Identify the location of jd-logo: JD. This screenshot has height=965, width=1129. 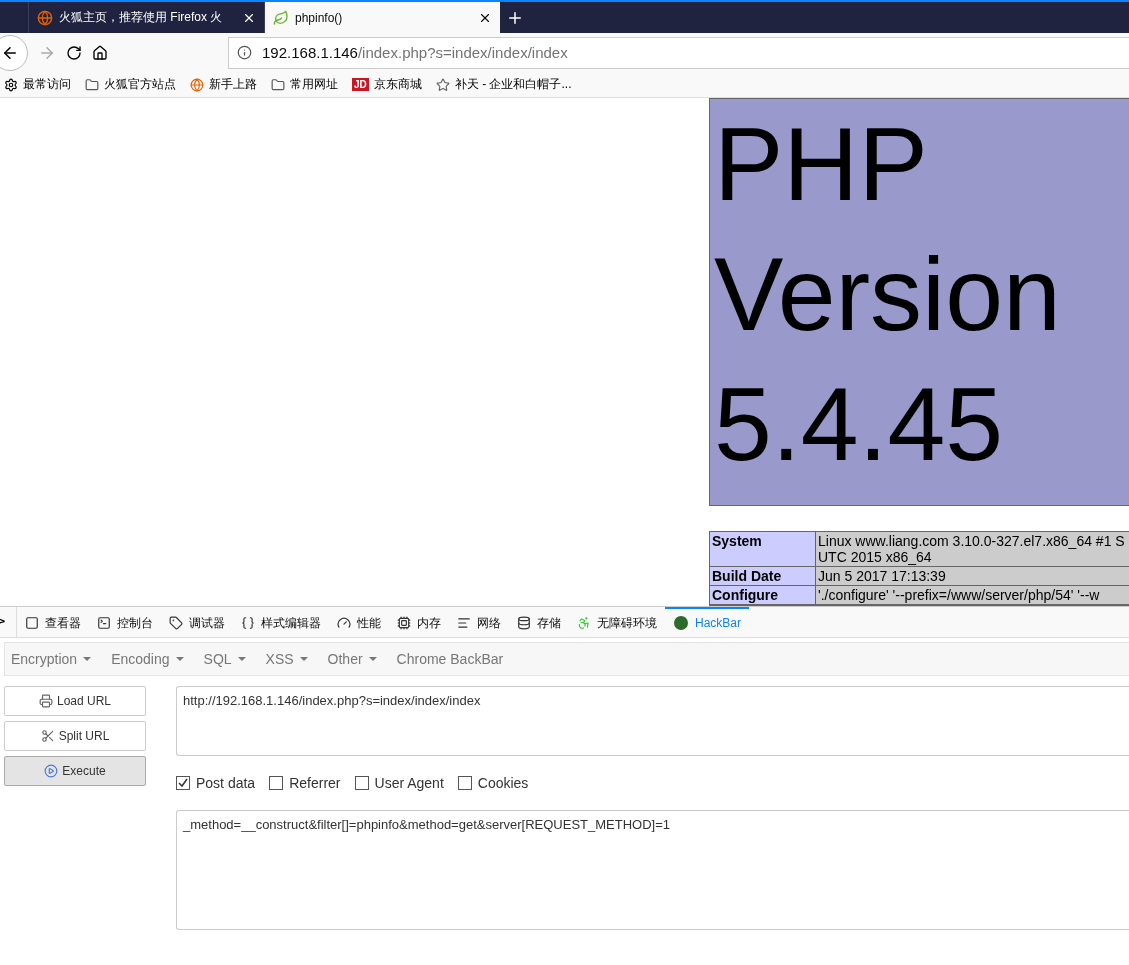
(360, 84).